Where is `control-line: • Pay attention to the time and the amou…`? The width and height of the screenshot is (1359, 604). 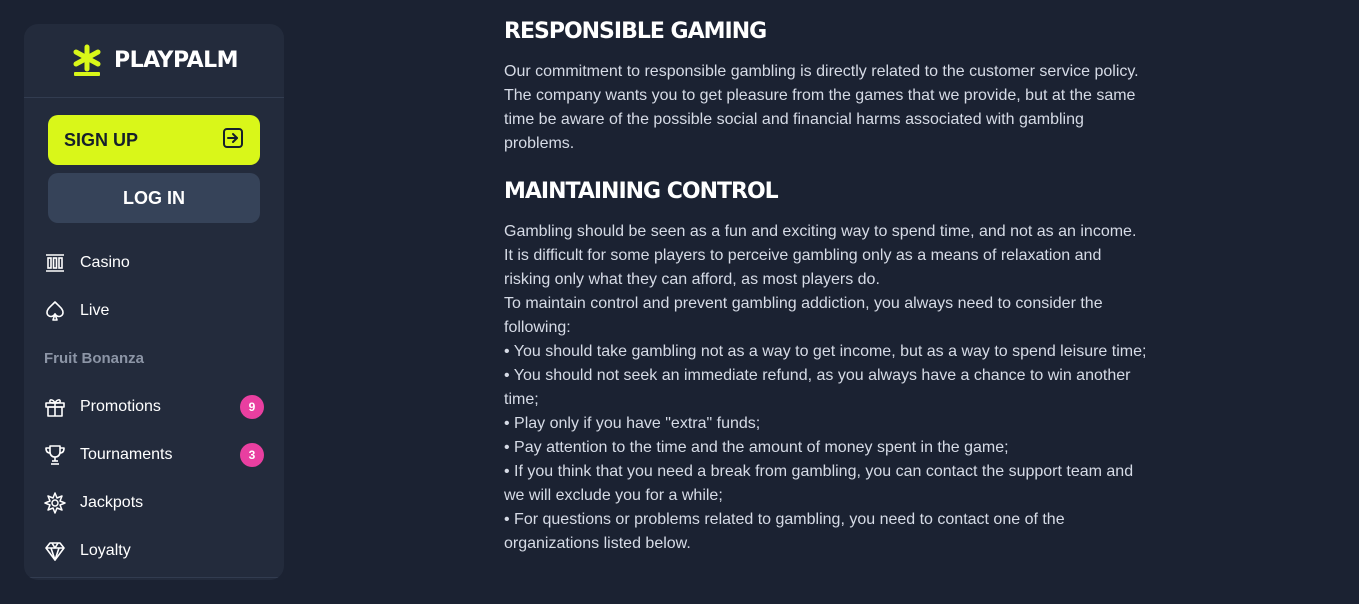 control-line: • Pay attention to the time and the amou… is located at coordinates (756, 447).